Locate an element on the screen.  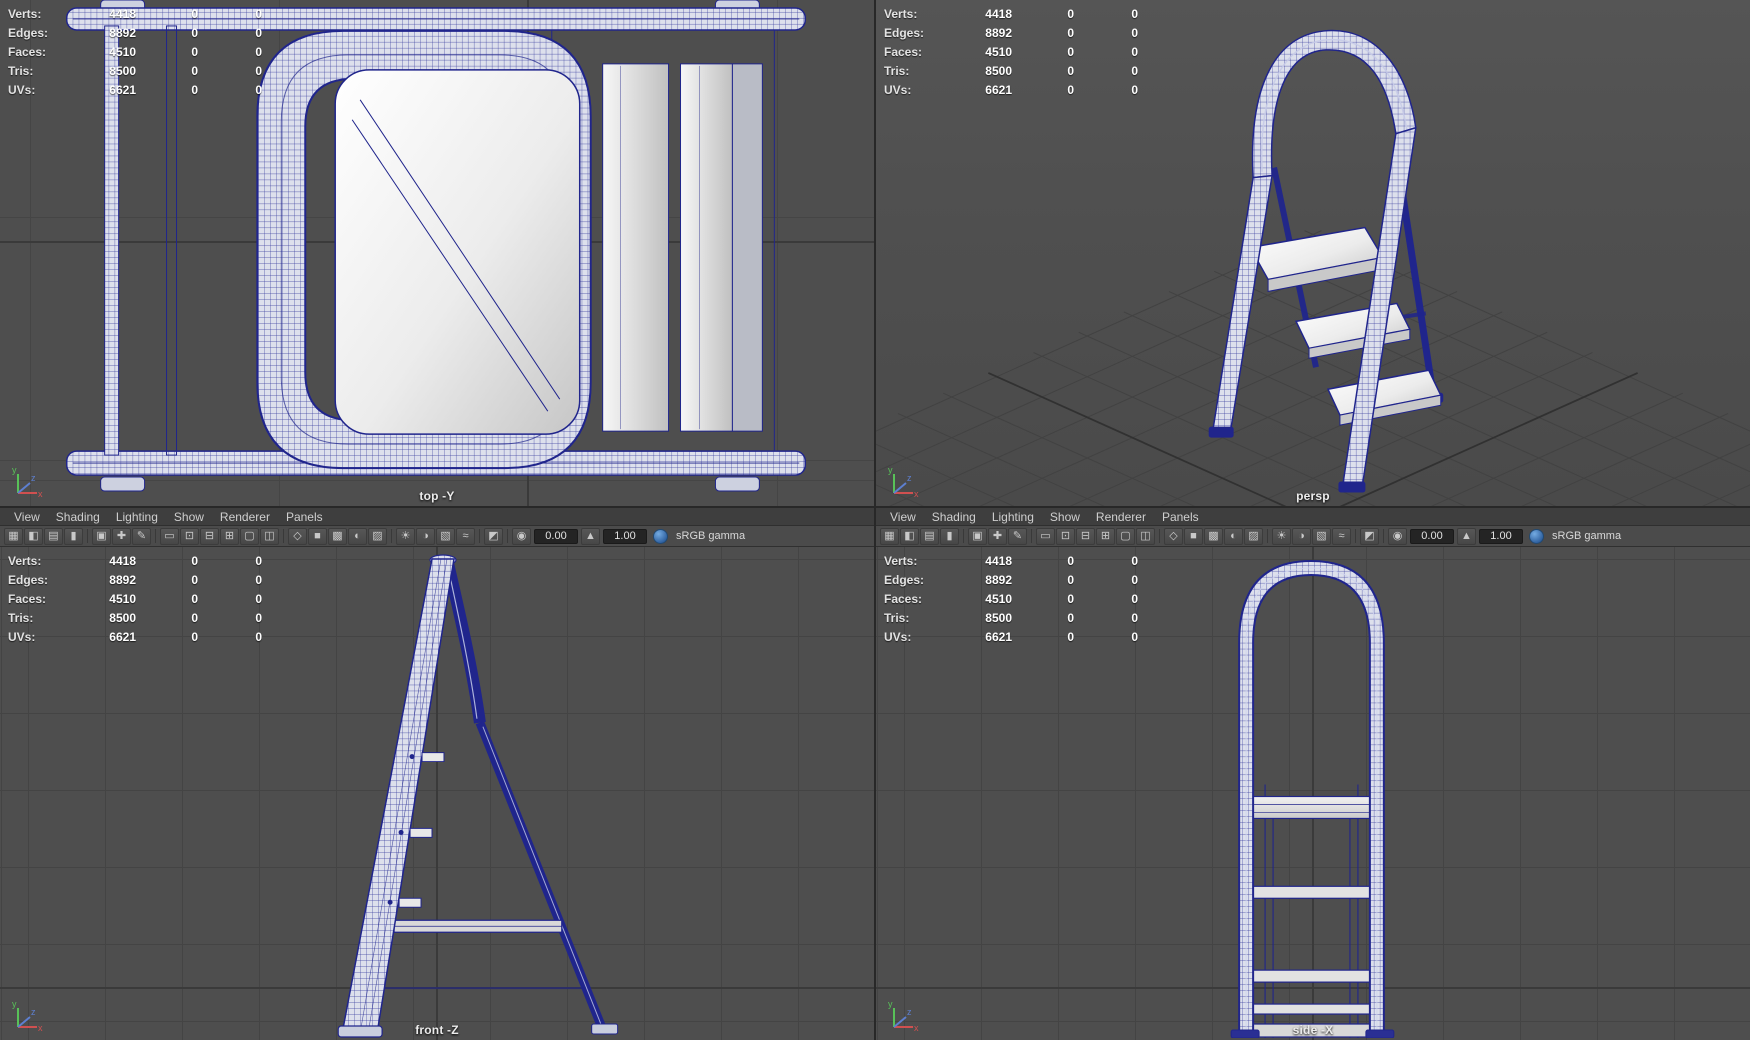
stat-label: Faces: is located at coordinates (903, 598).